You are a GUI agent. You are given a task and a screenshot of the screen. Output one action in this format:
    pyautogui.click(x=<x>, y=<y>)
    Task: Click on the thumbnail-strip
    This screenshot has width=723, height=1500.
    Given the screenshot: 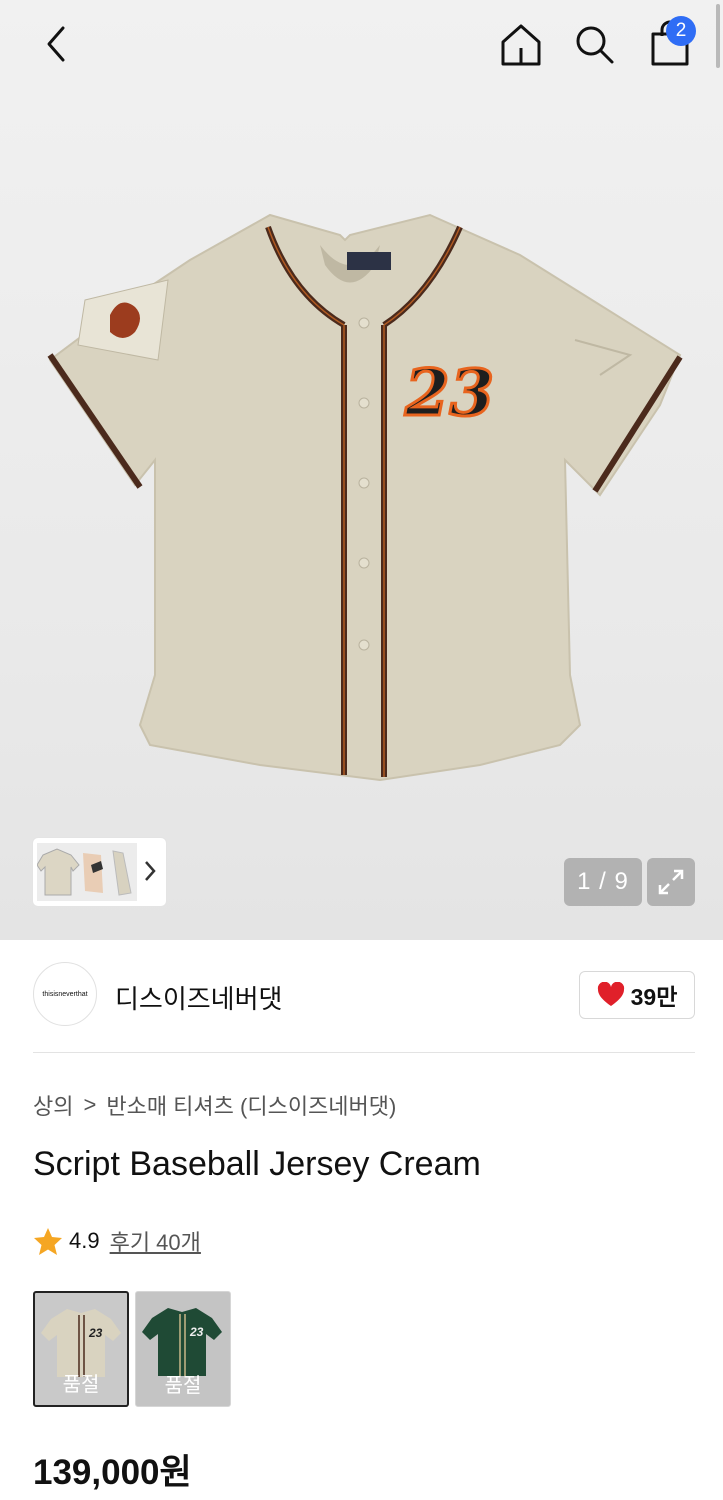 What is the action you would take?
    pyautogui.click(x=99, y=872)
    